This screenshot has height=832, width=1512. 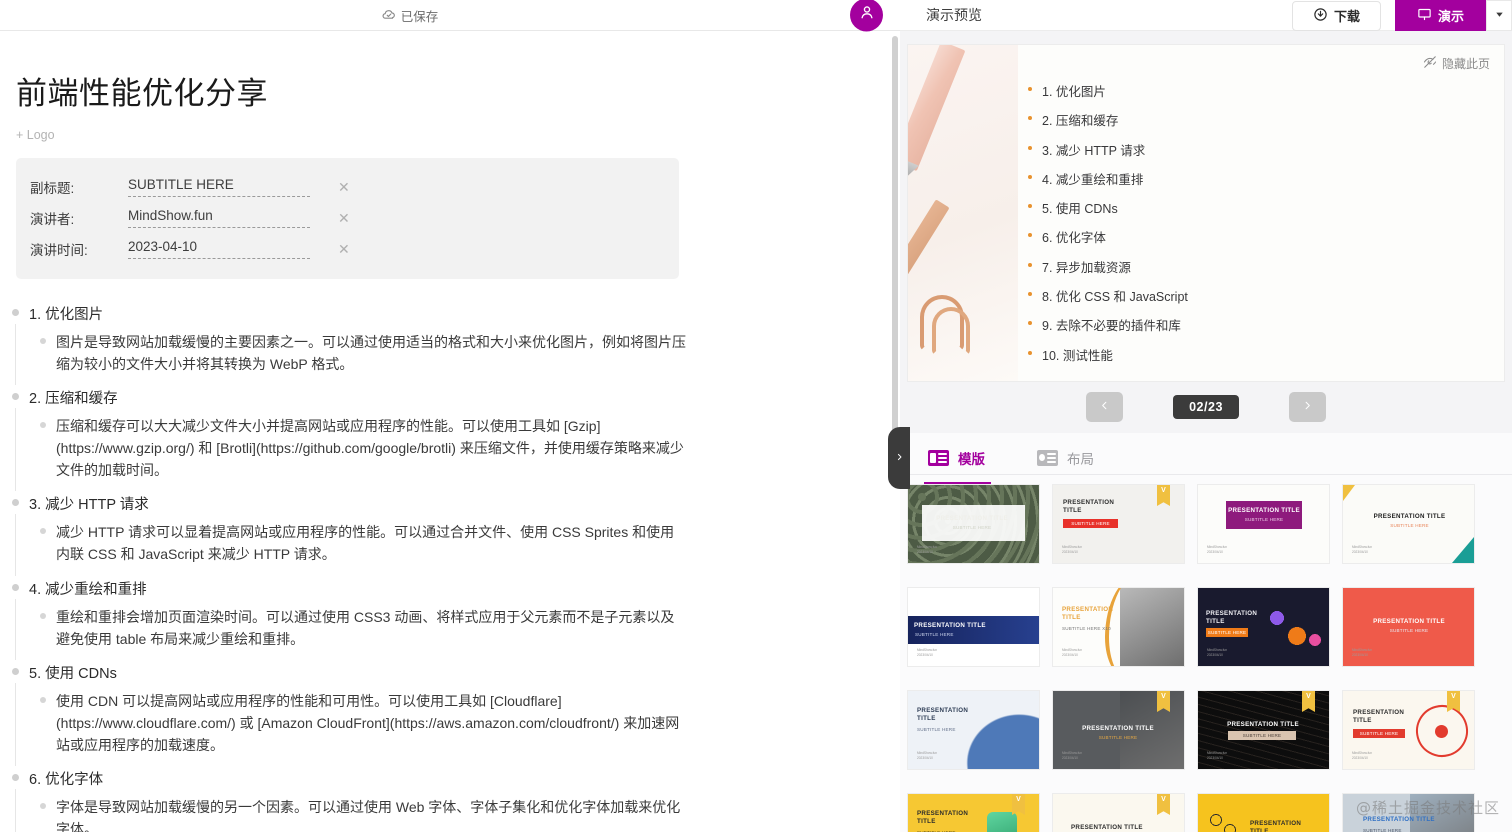 What do you see at coordinates (344, 218) in the screenshot?
I see `clear-speaker-icon: ✕` at bounding box center [344, 218].